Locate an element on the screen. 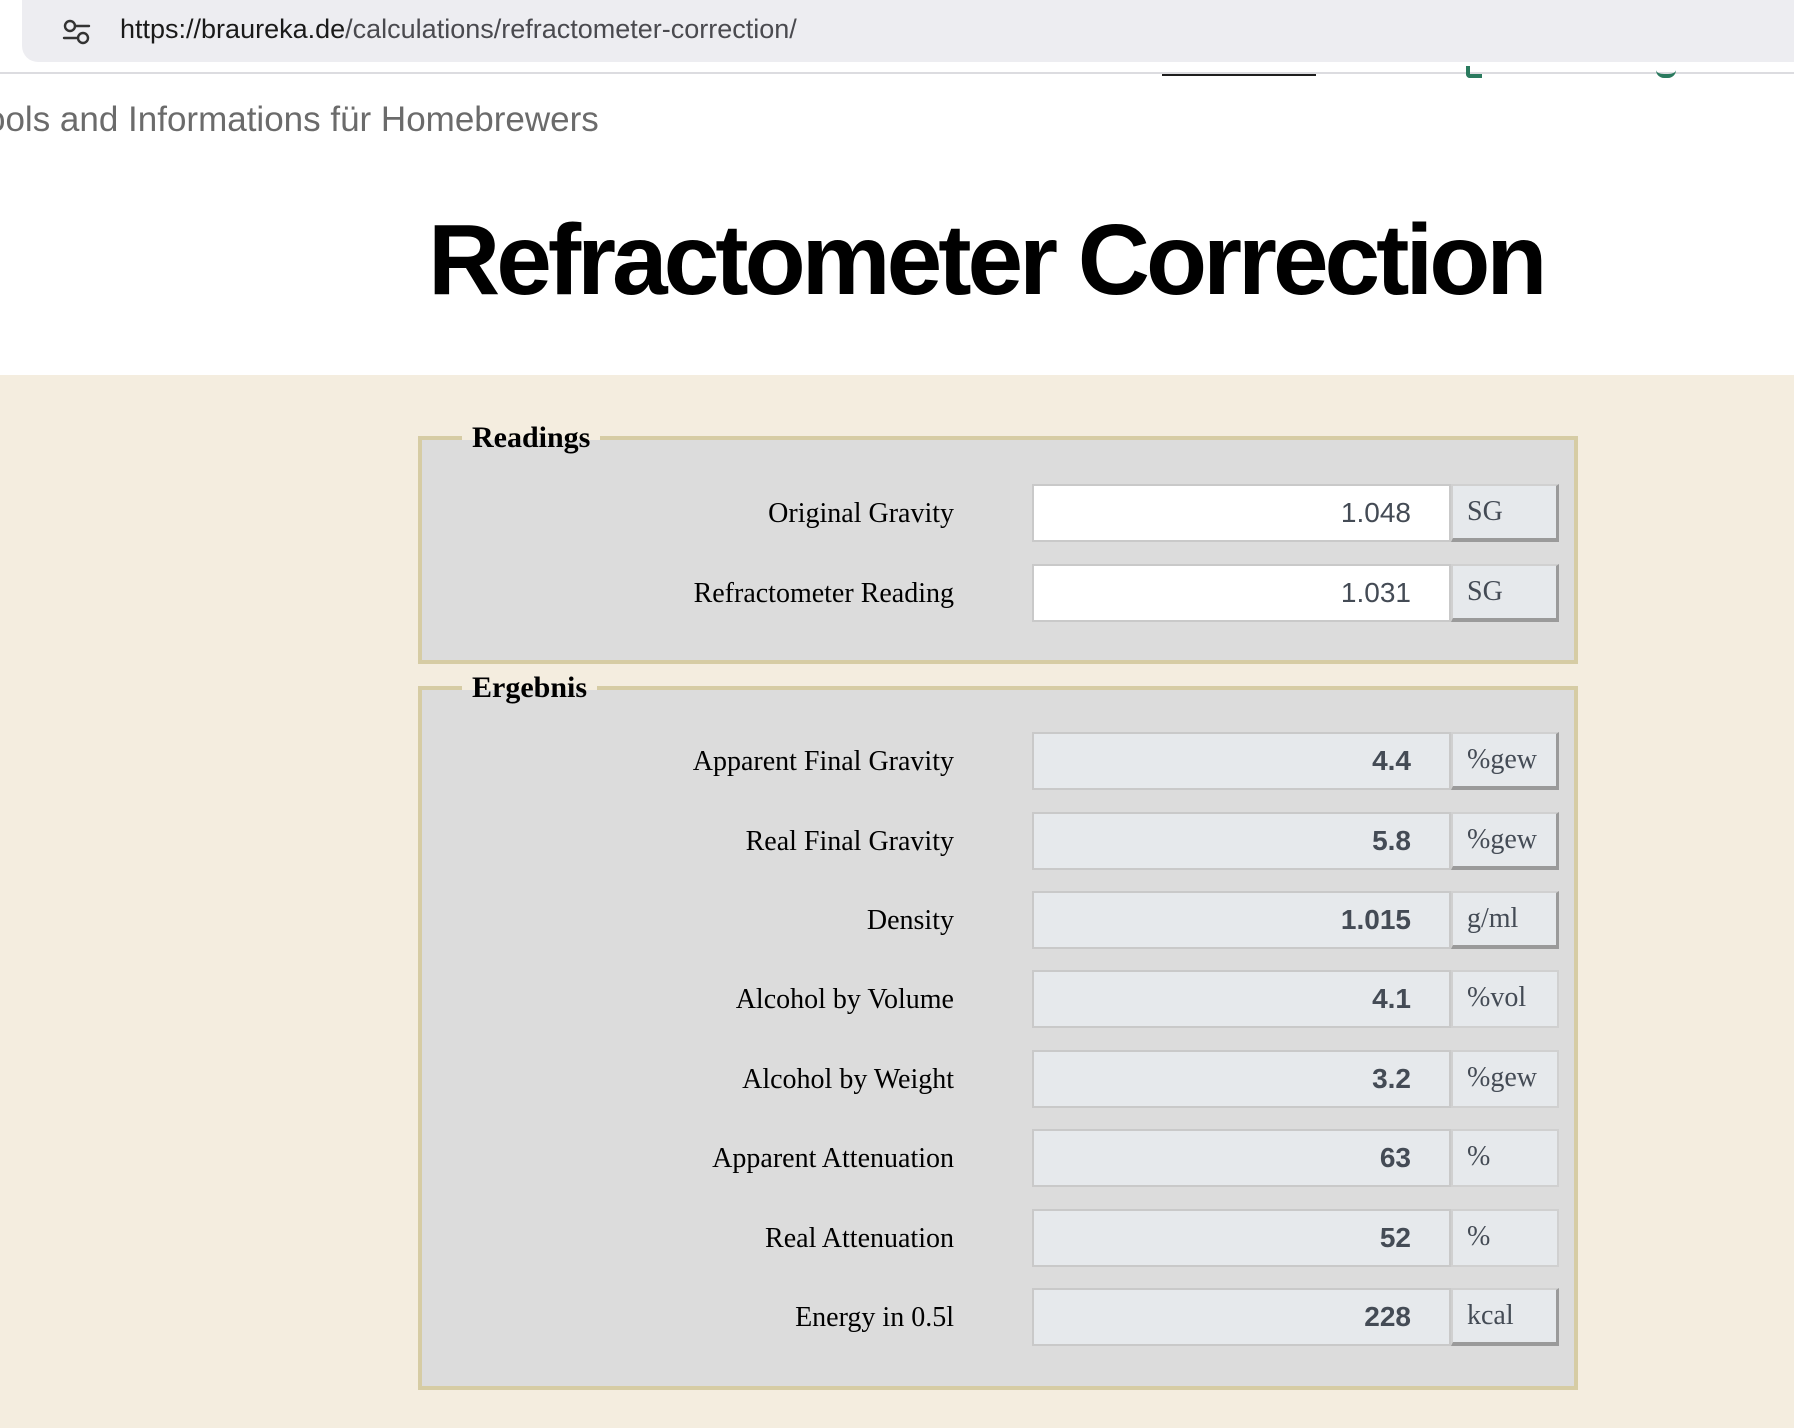  apparent-attenuation-unit: % is located at coordinates (1505, 1158).